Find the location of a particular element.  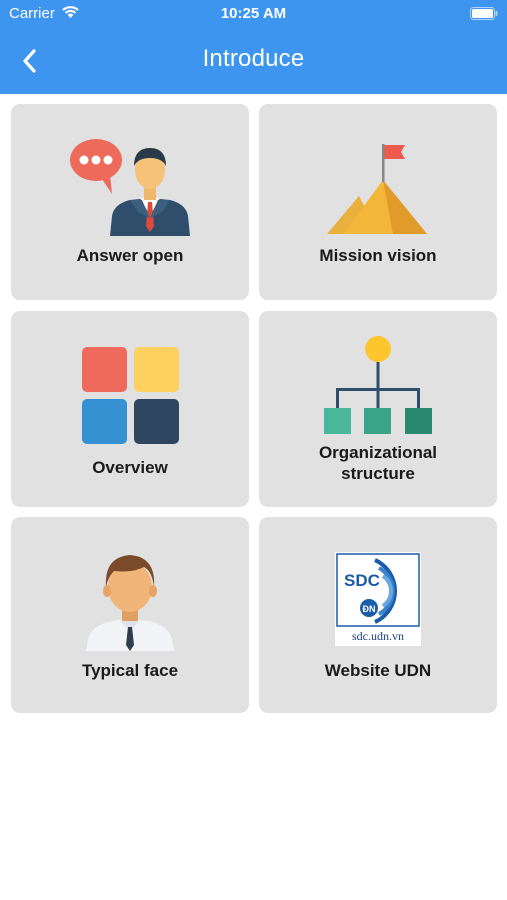

nav-bar: Introduce is located at coordinates (253, 60).